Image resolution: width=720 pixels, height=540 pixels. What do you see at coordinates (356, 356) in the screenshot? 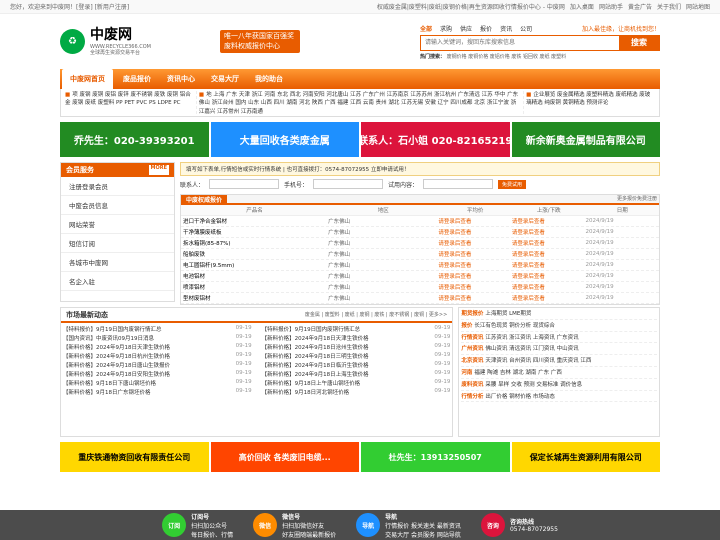
I see `news-item-7: 【新料价格】2024年9月18日三明生铁价格 09-19` at bounding box center [356, 356].